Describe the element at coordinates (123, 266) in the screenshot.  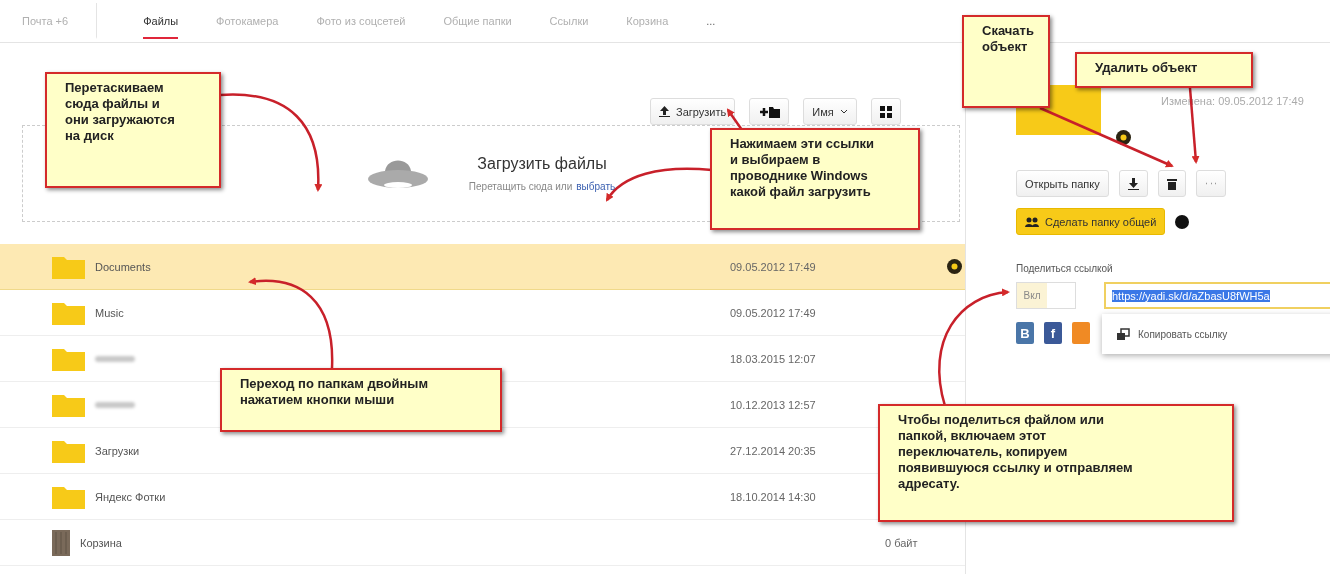
I see `file-name: Documents` at that location.